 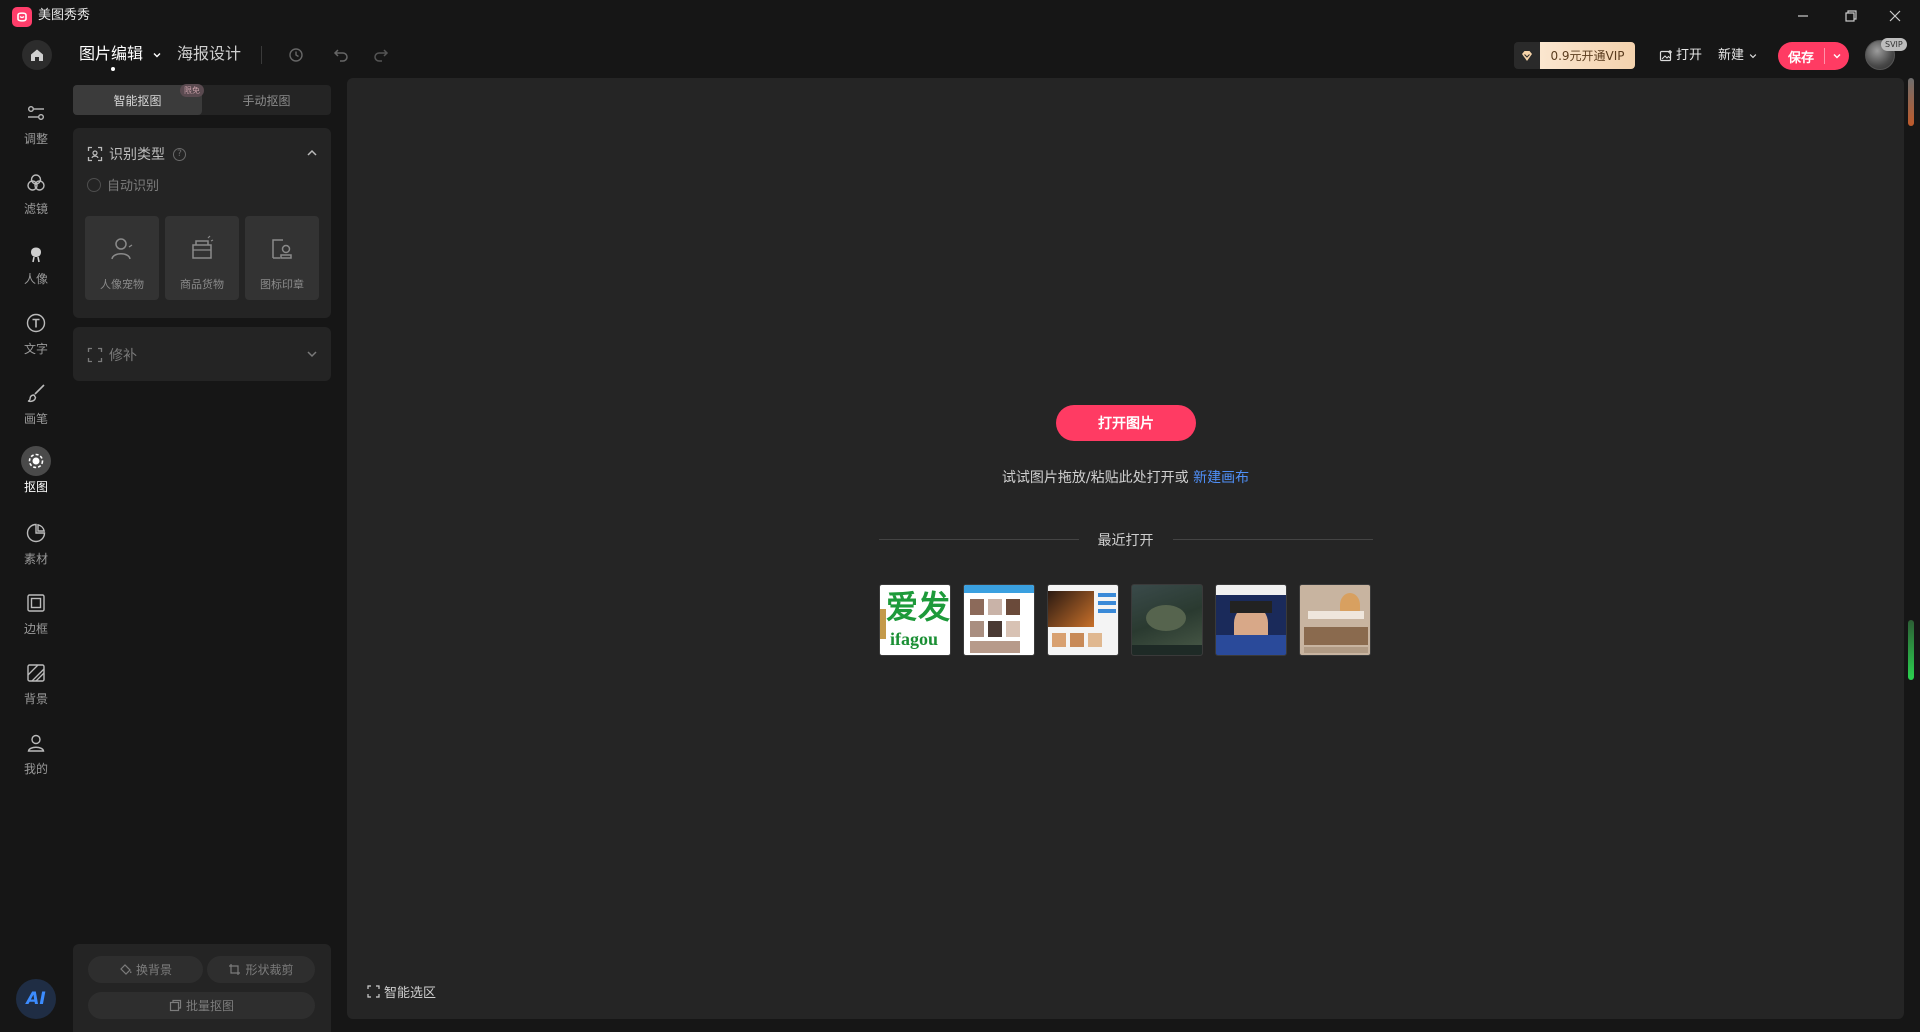 I want to click on rail-item-portrait: 人像, so click(x=36, y=267).